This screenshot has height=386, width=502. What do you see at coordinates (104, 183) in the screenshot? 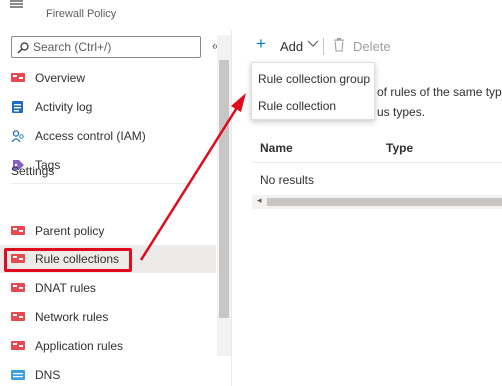
I see `section-divider` at bounding box center [104, 183].